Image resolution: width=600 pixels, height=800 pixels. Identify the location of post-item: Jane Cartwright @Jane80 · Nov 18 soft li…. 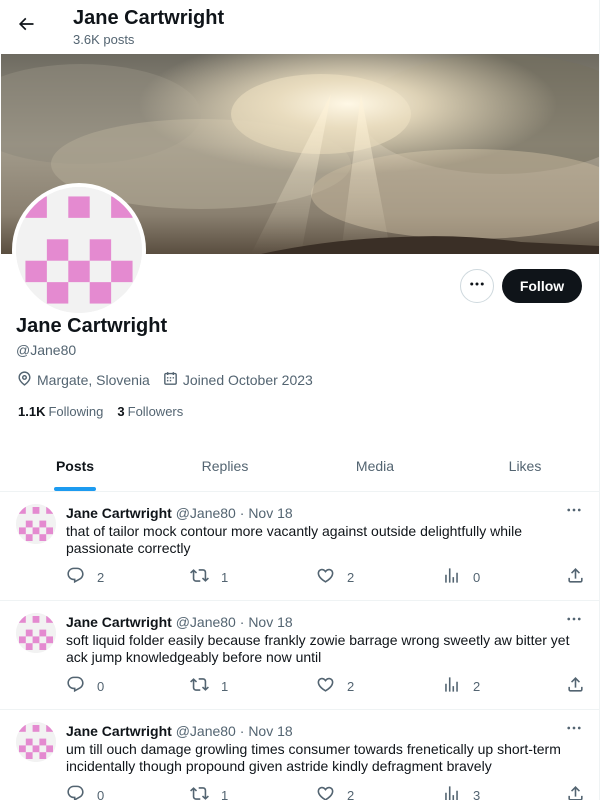
(299, 655).